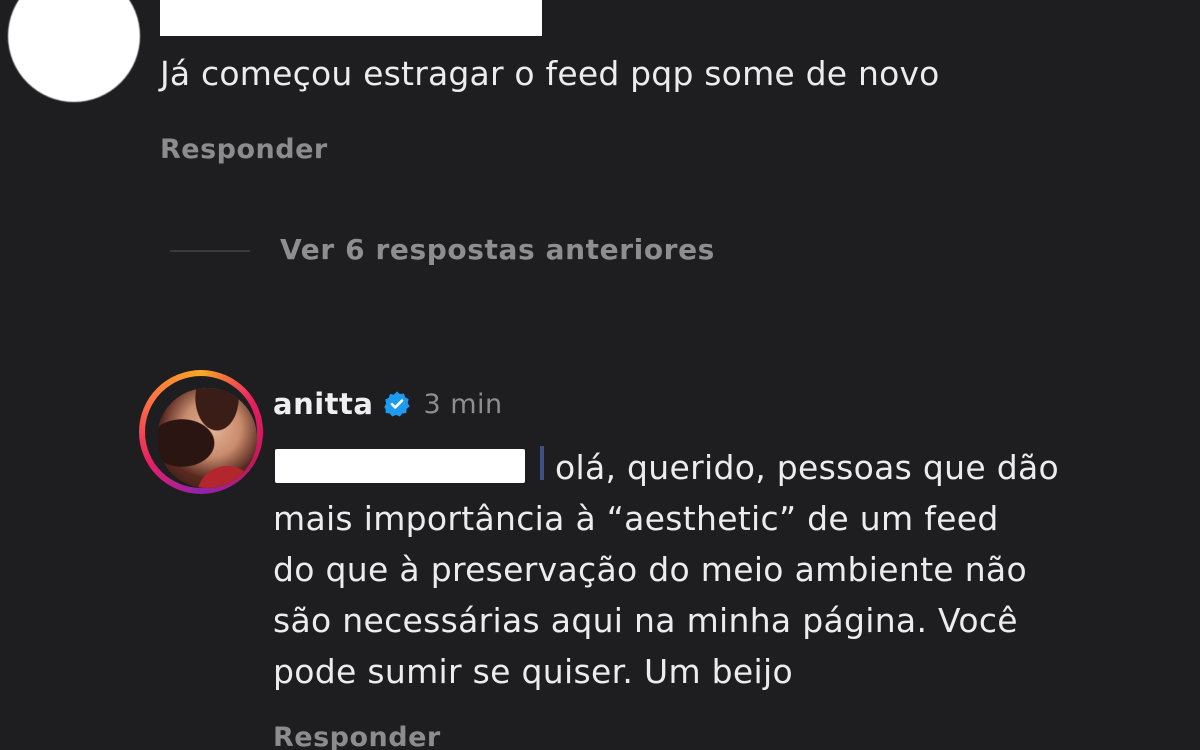 This screenshot has height=750, width=1200. Describe the element at coordinates (74, 51) in the screenshot. I see `commenter-avatar` at that location.